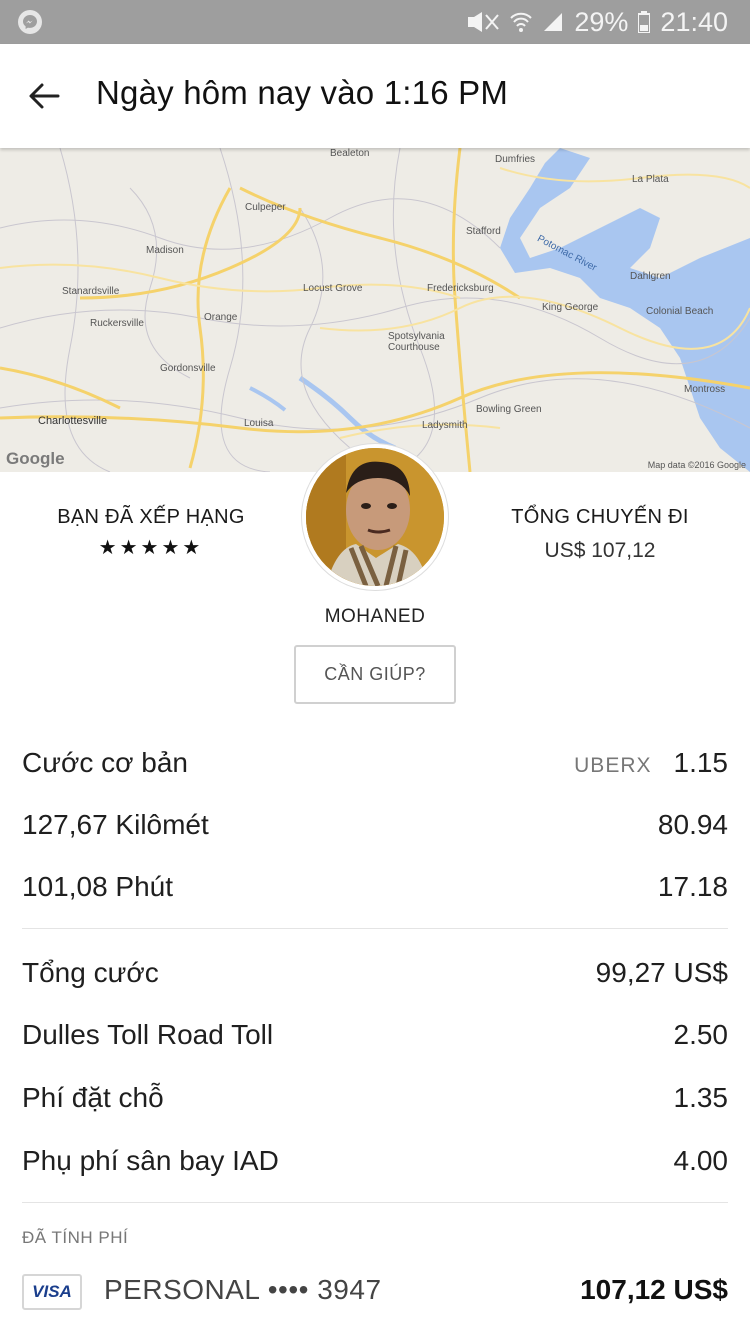  Describe the element at coordinates (350, 153) in the screenshot. I see `map-label: Bealeton` at that location.